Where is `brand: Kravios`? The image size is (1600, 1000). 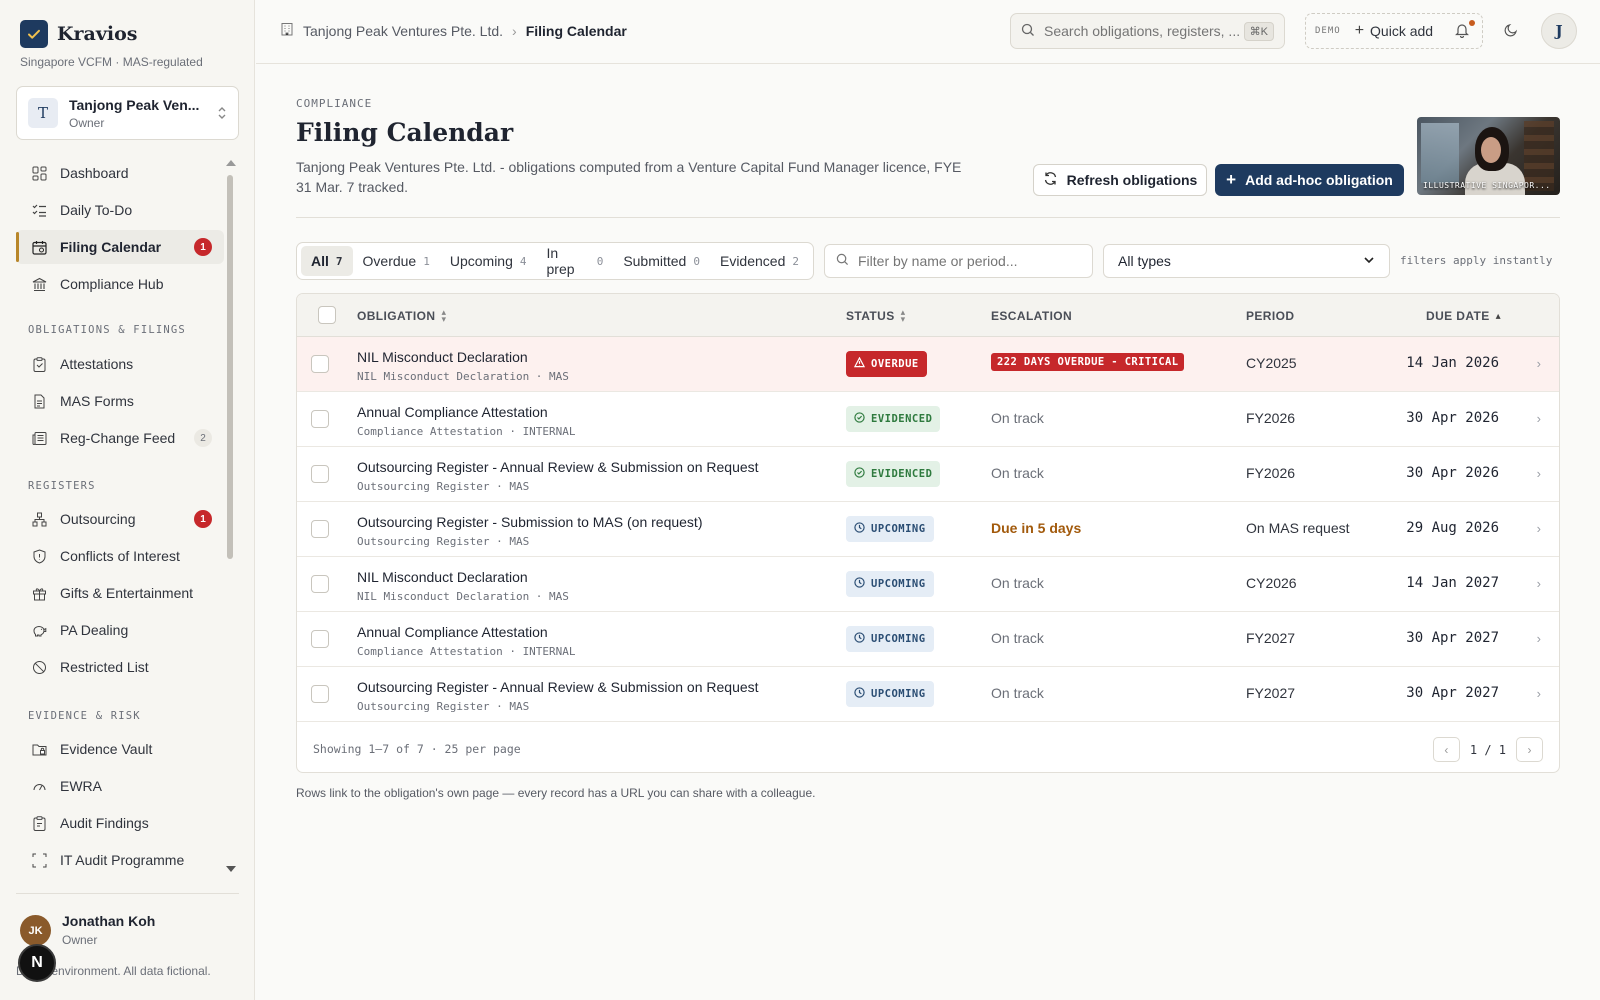
brand: Kravios is located at coordinates (78, 34).